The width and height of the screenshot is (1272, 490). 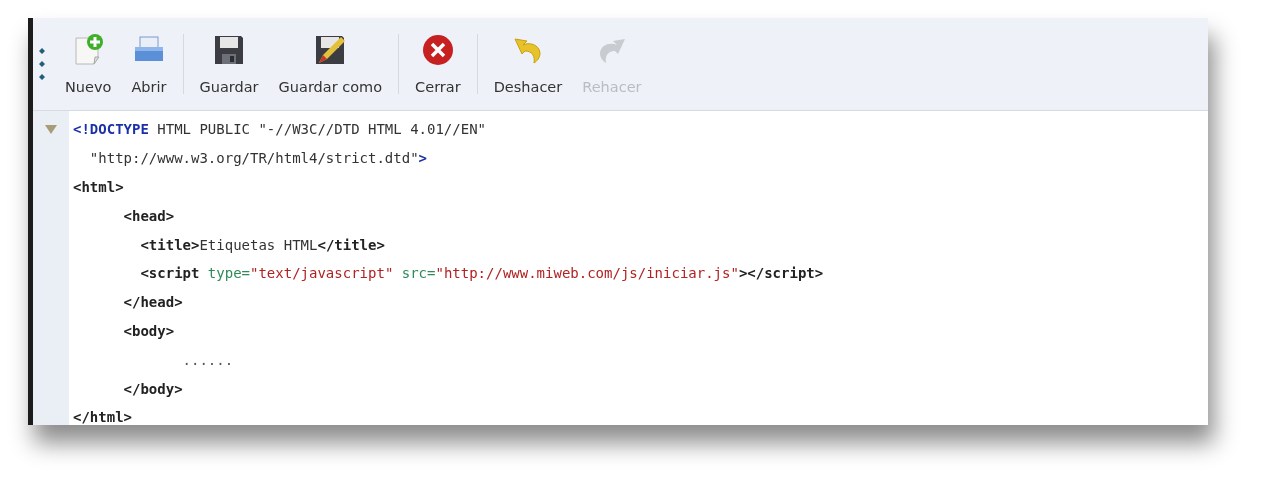 I want to click on tag-token: </title>, so click(x=351, y=244).